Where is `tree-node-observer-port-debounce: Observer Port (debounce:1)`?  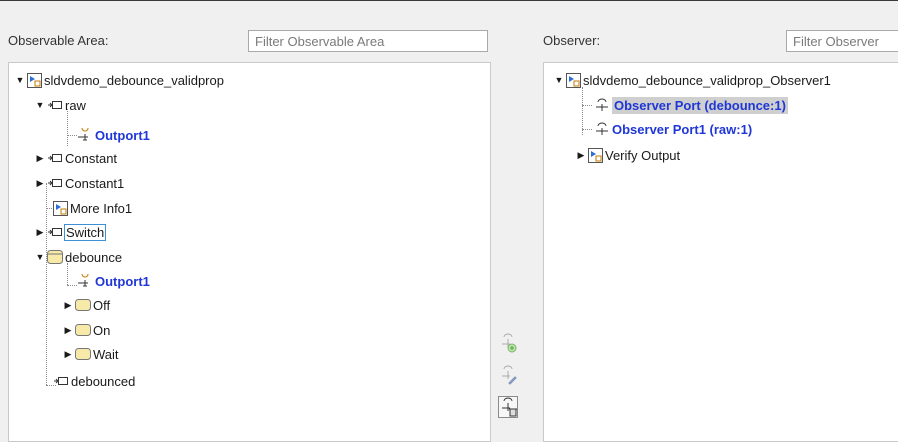 tree-node-observer-port-debounce: Observer Port (debounce:1) is located at coordinates (691, 105).